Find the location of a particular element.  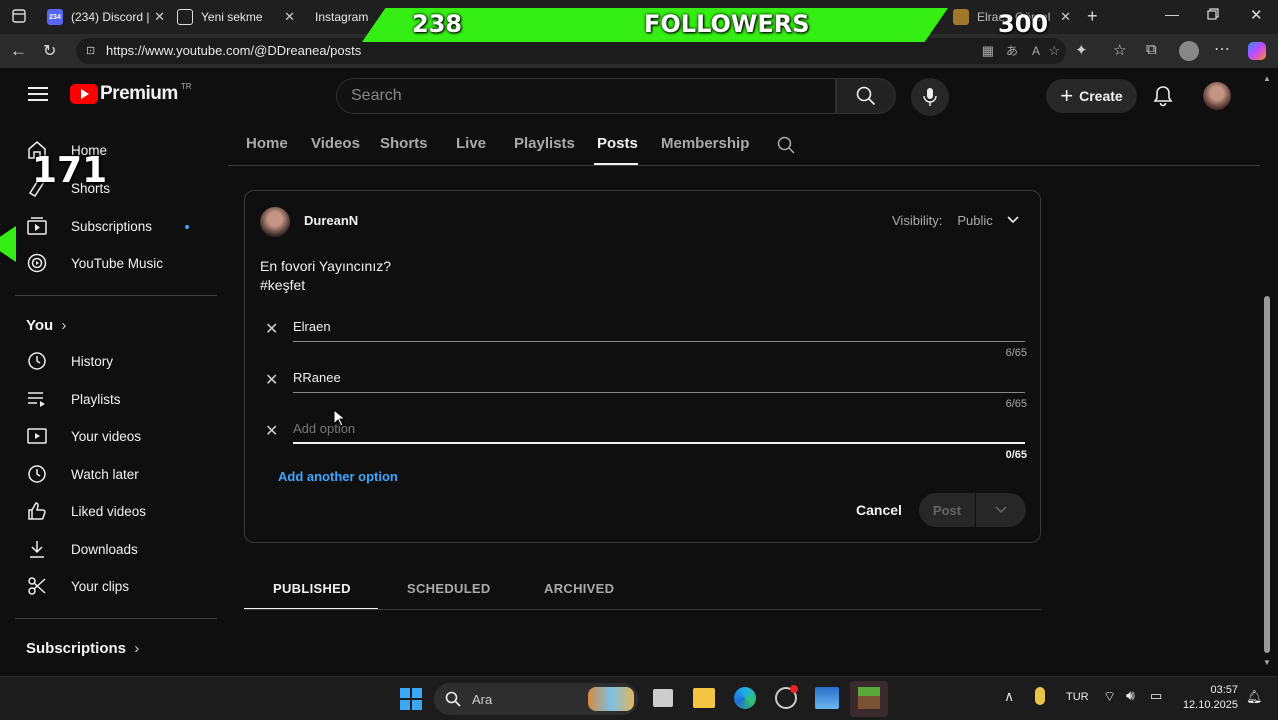

site-info-icon: ⊡ is located at coordinates (90, 51).